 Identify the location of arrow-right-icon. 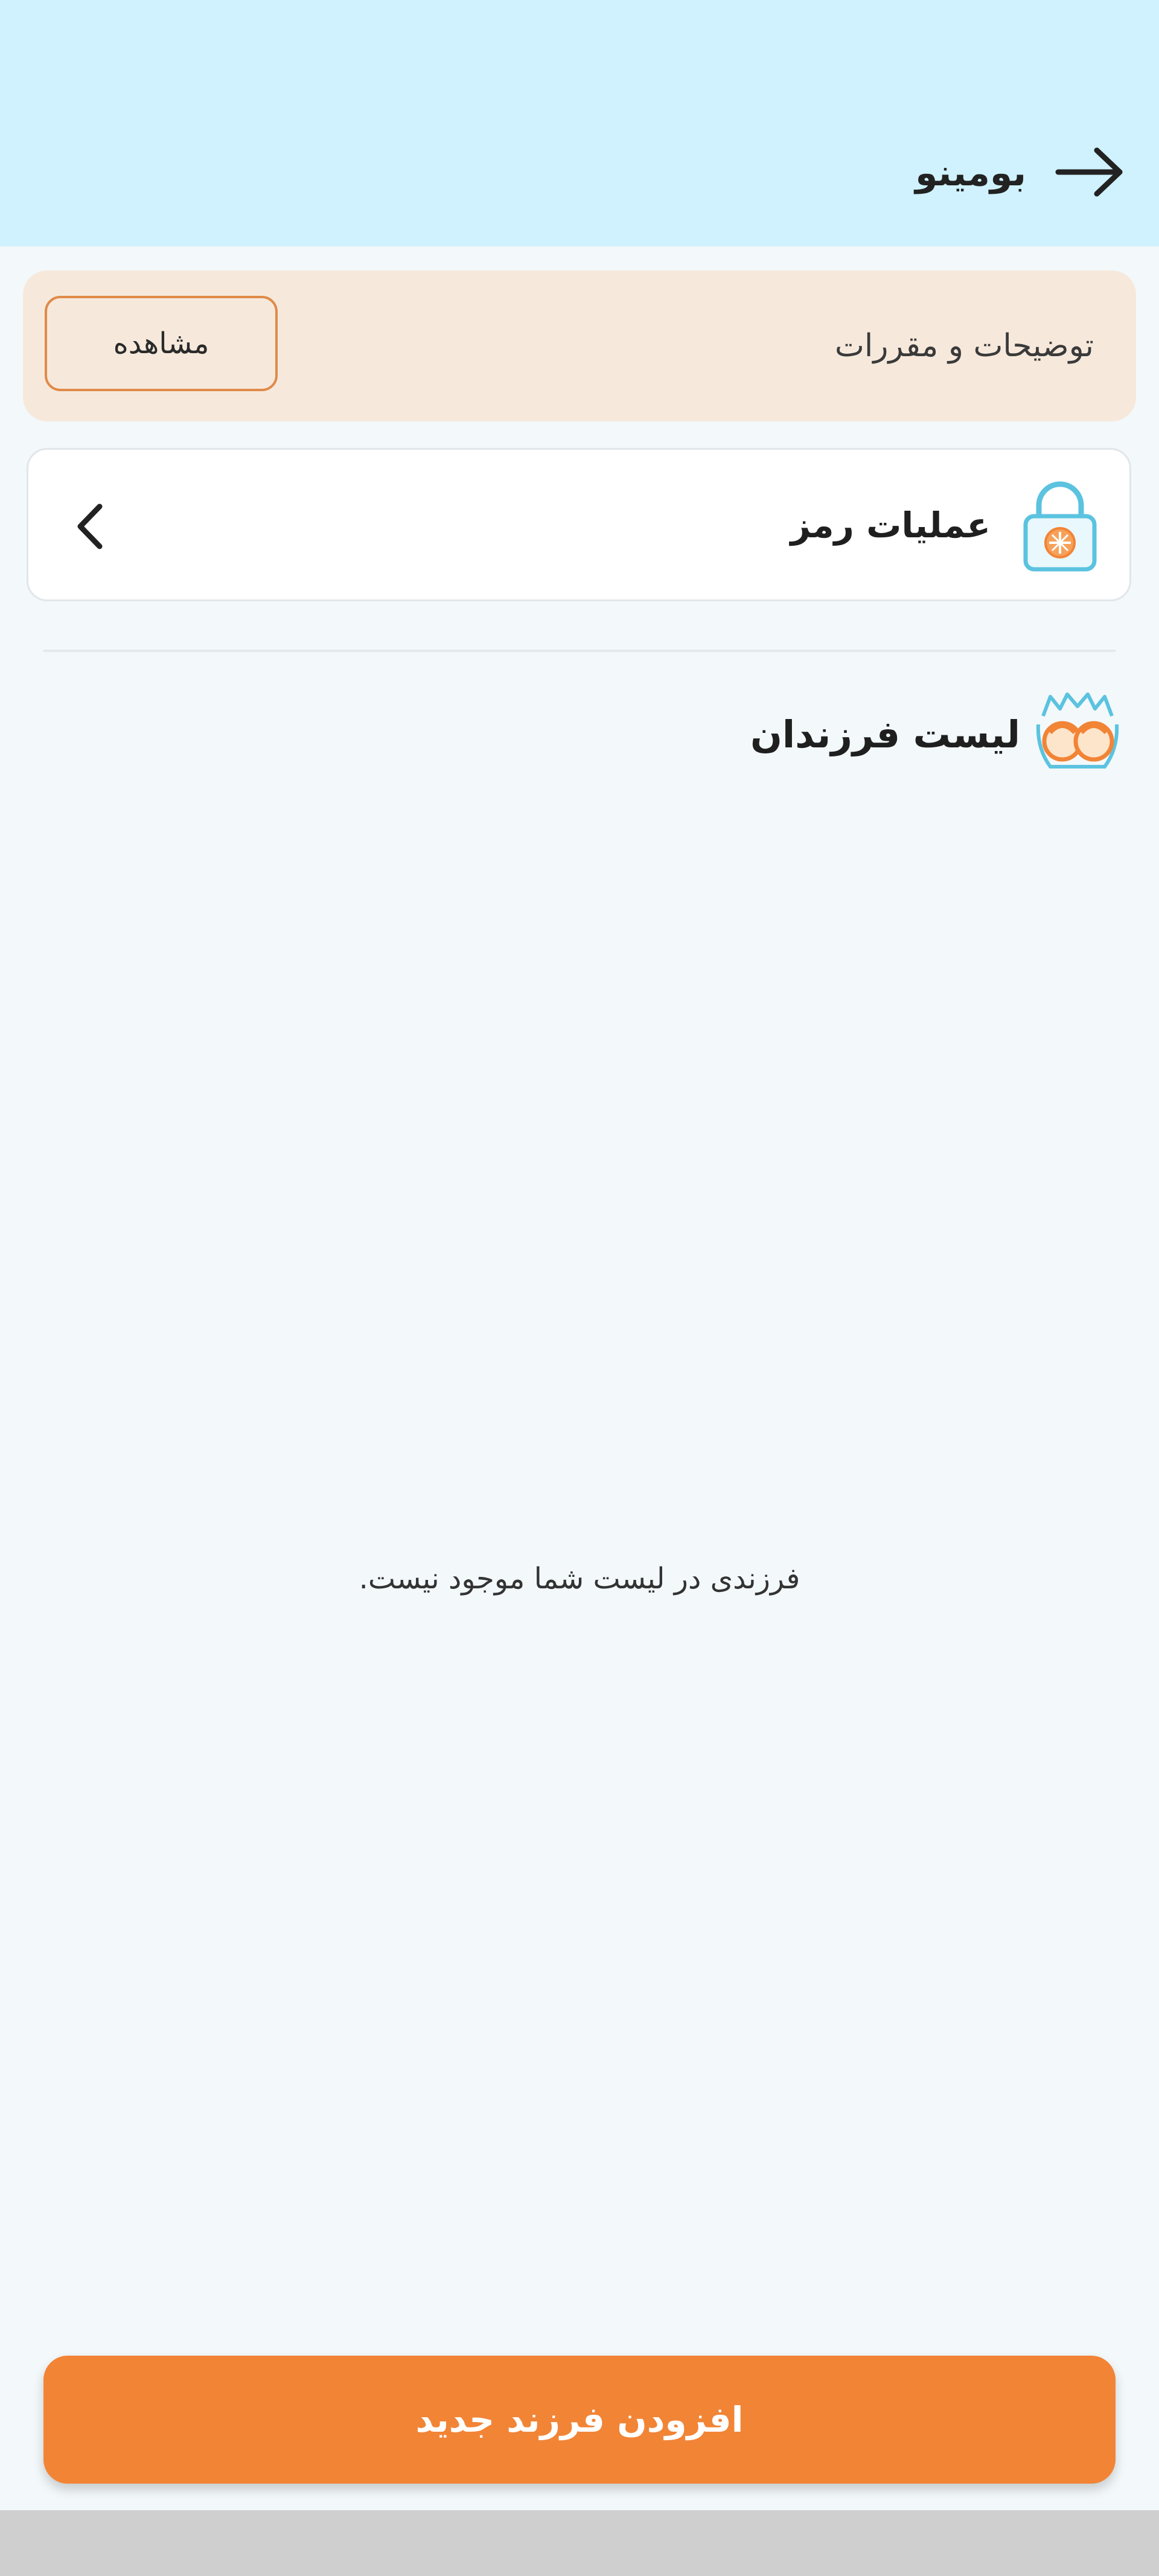
(1089, 172).